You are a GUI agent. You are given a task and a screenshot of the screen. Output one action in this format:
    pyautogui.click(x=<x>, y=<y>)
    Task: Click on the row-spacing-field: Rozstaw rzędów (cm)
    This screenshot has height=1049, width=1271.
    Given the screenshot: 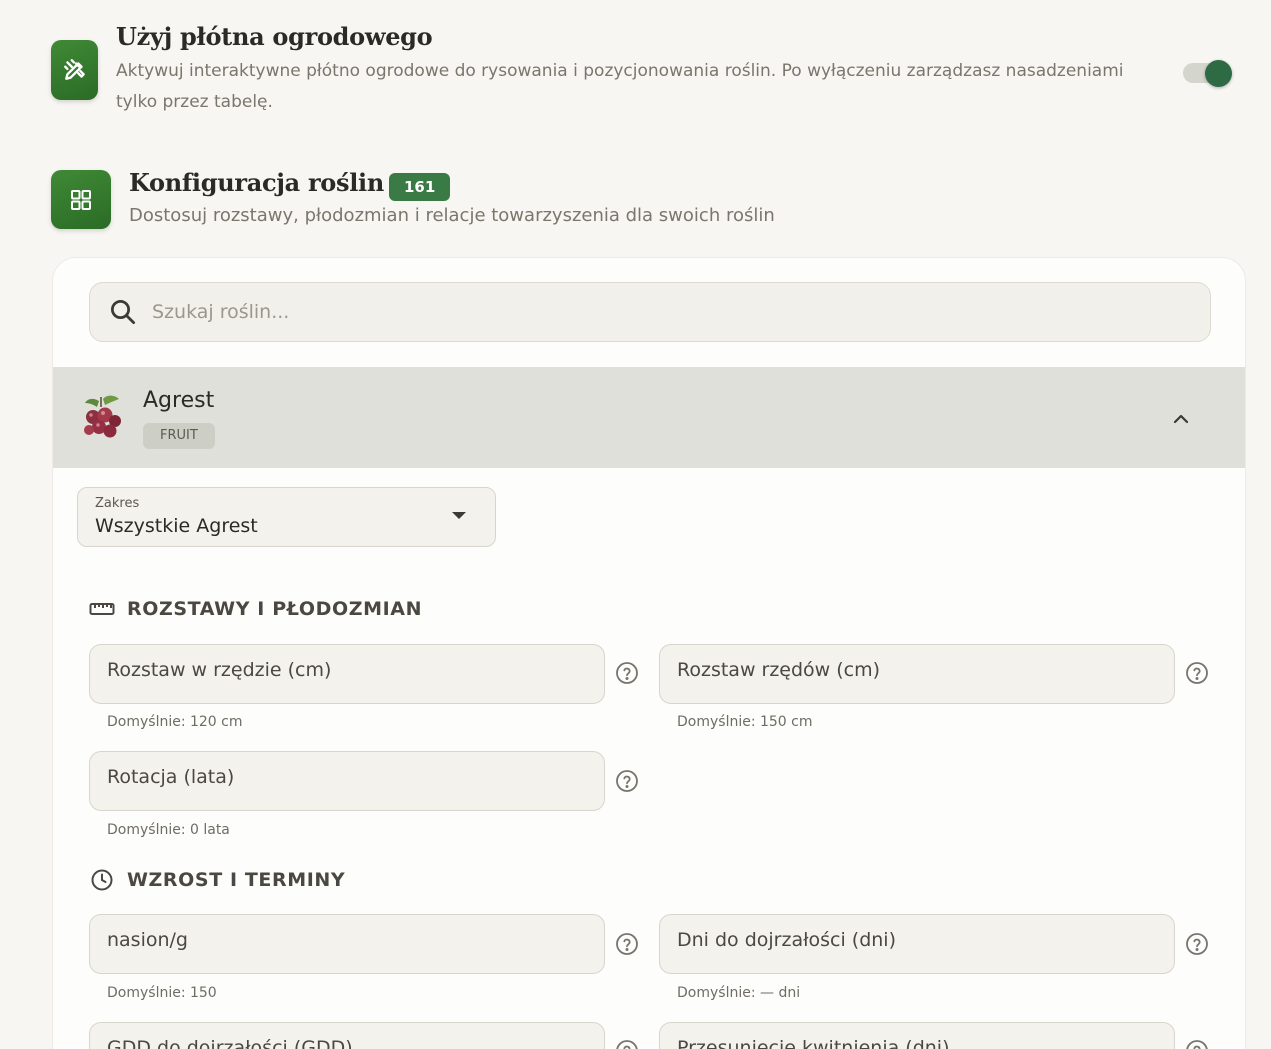 What is the action you would take?
    pyautogui.click(x=917, y=674)
    